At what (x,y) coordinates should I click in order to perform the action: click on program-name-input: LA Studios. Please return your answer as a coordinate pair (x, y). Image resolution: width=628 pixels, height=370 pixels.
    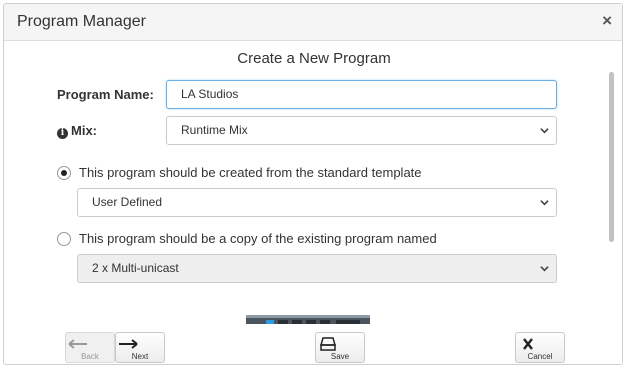
    Looking at the image, I should click on (361, 94).